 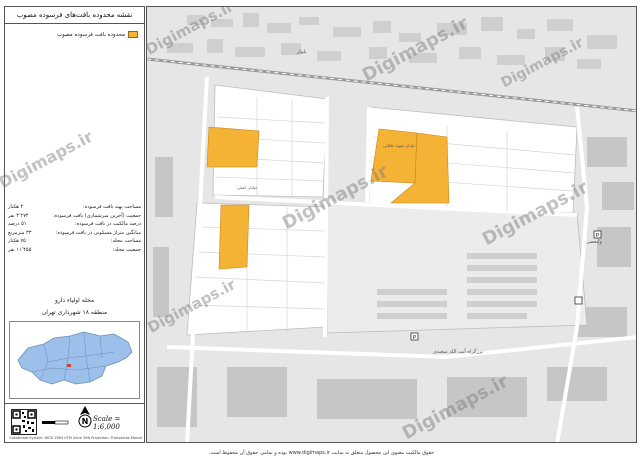 I want to click on stat-value: ۵۱ درصد, so click(x=17, y=224).